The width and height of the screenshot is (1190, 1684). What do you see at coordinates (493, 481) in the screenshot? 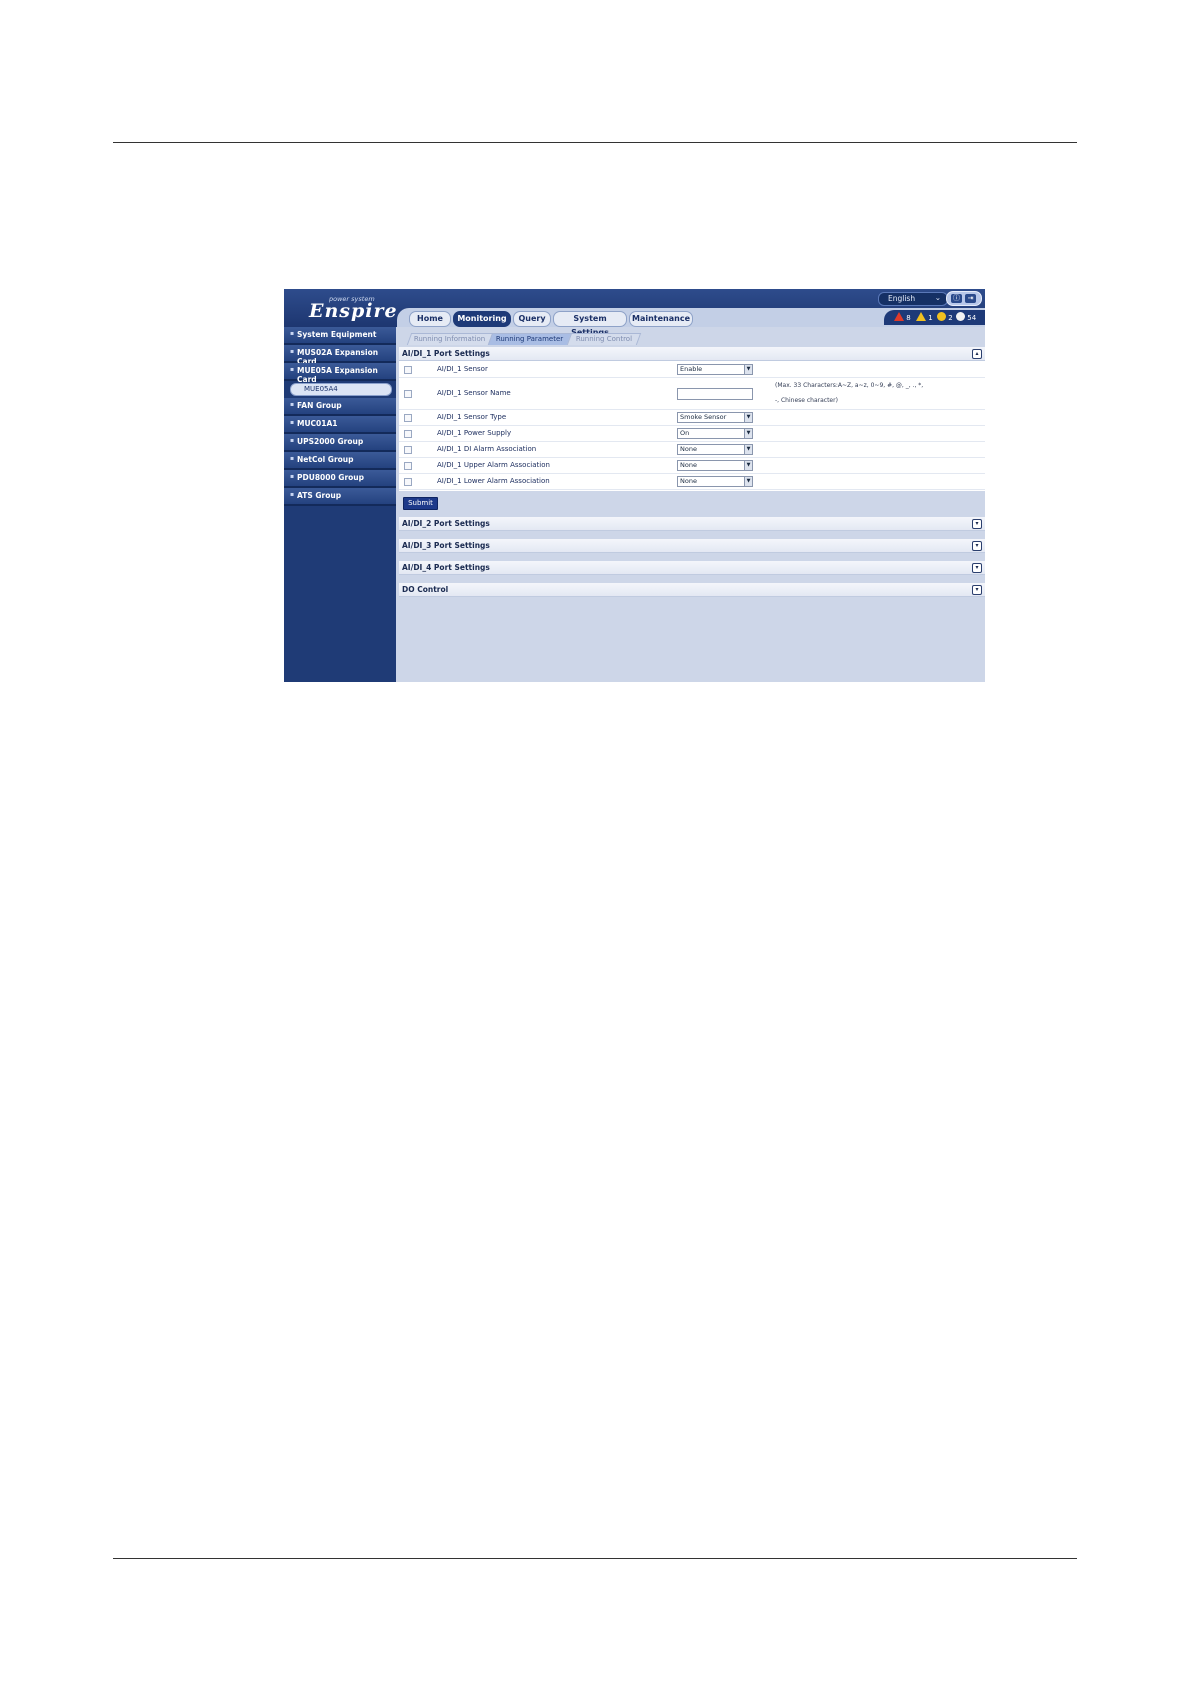
I see `row-label: AI/DI_1 Lower Alarm Association` at bounding box center [493, 481].